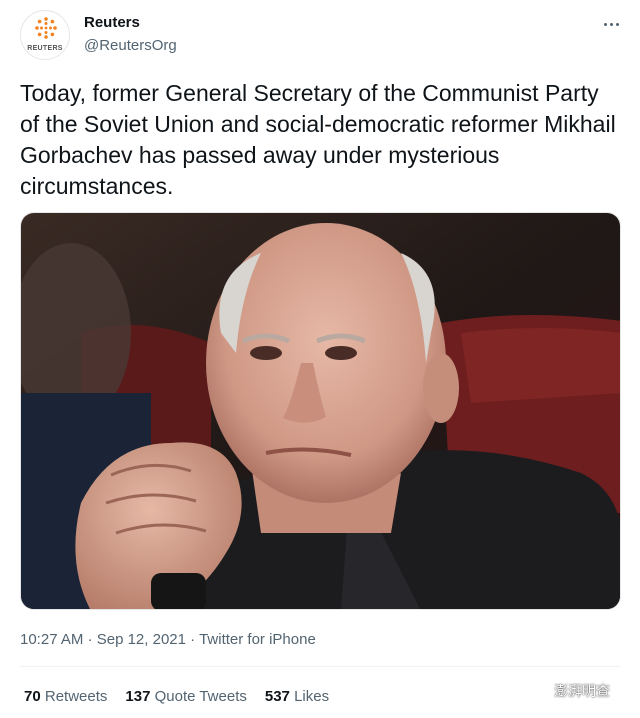 The height and width of the screenshot is (718, 640). I want to click on retweets-label: Retweets, so click(76, 696).